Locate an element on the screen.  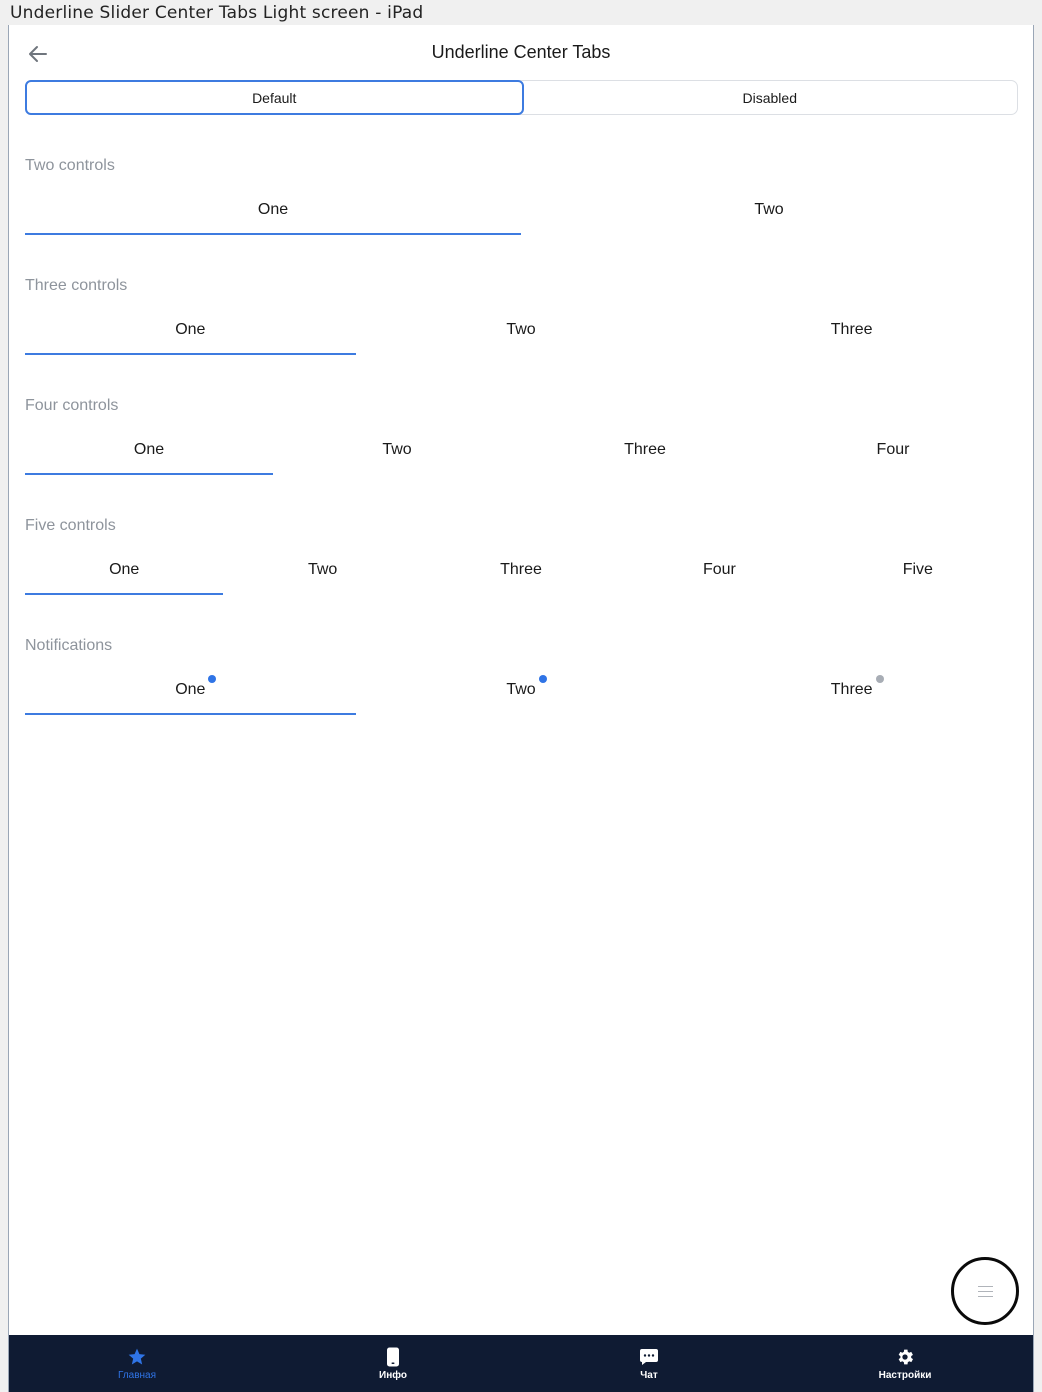
nav-label: Чат is located at coordinates (649, 1375).